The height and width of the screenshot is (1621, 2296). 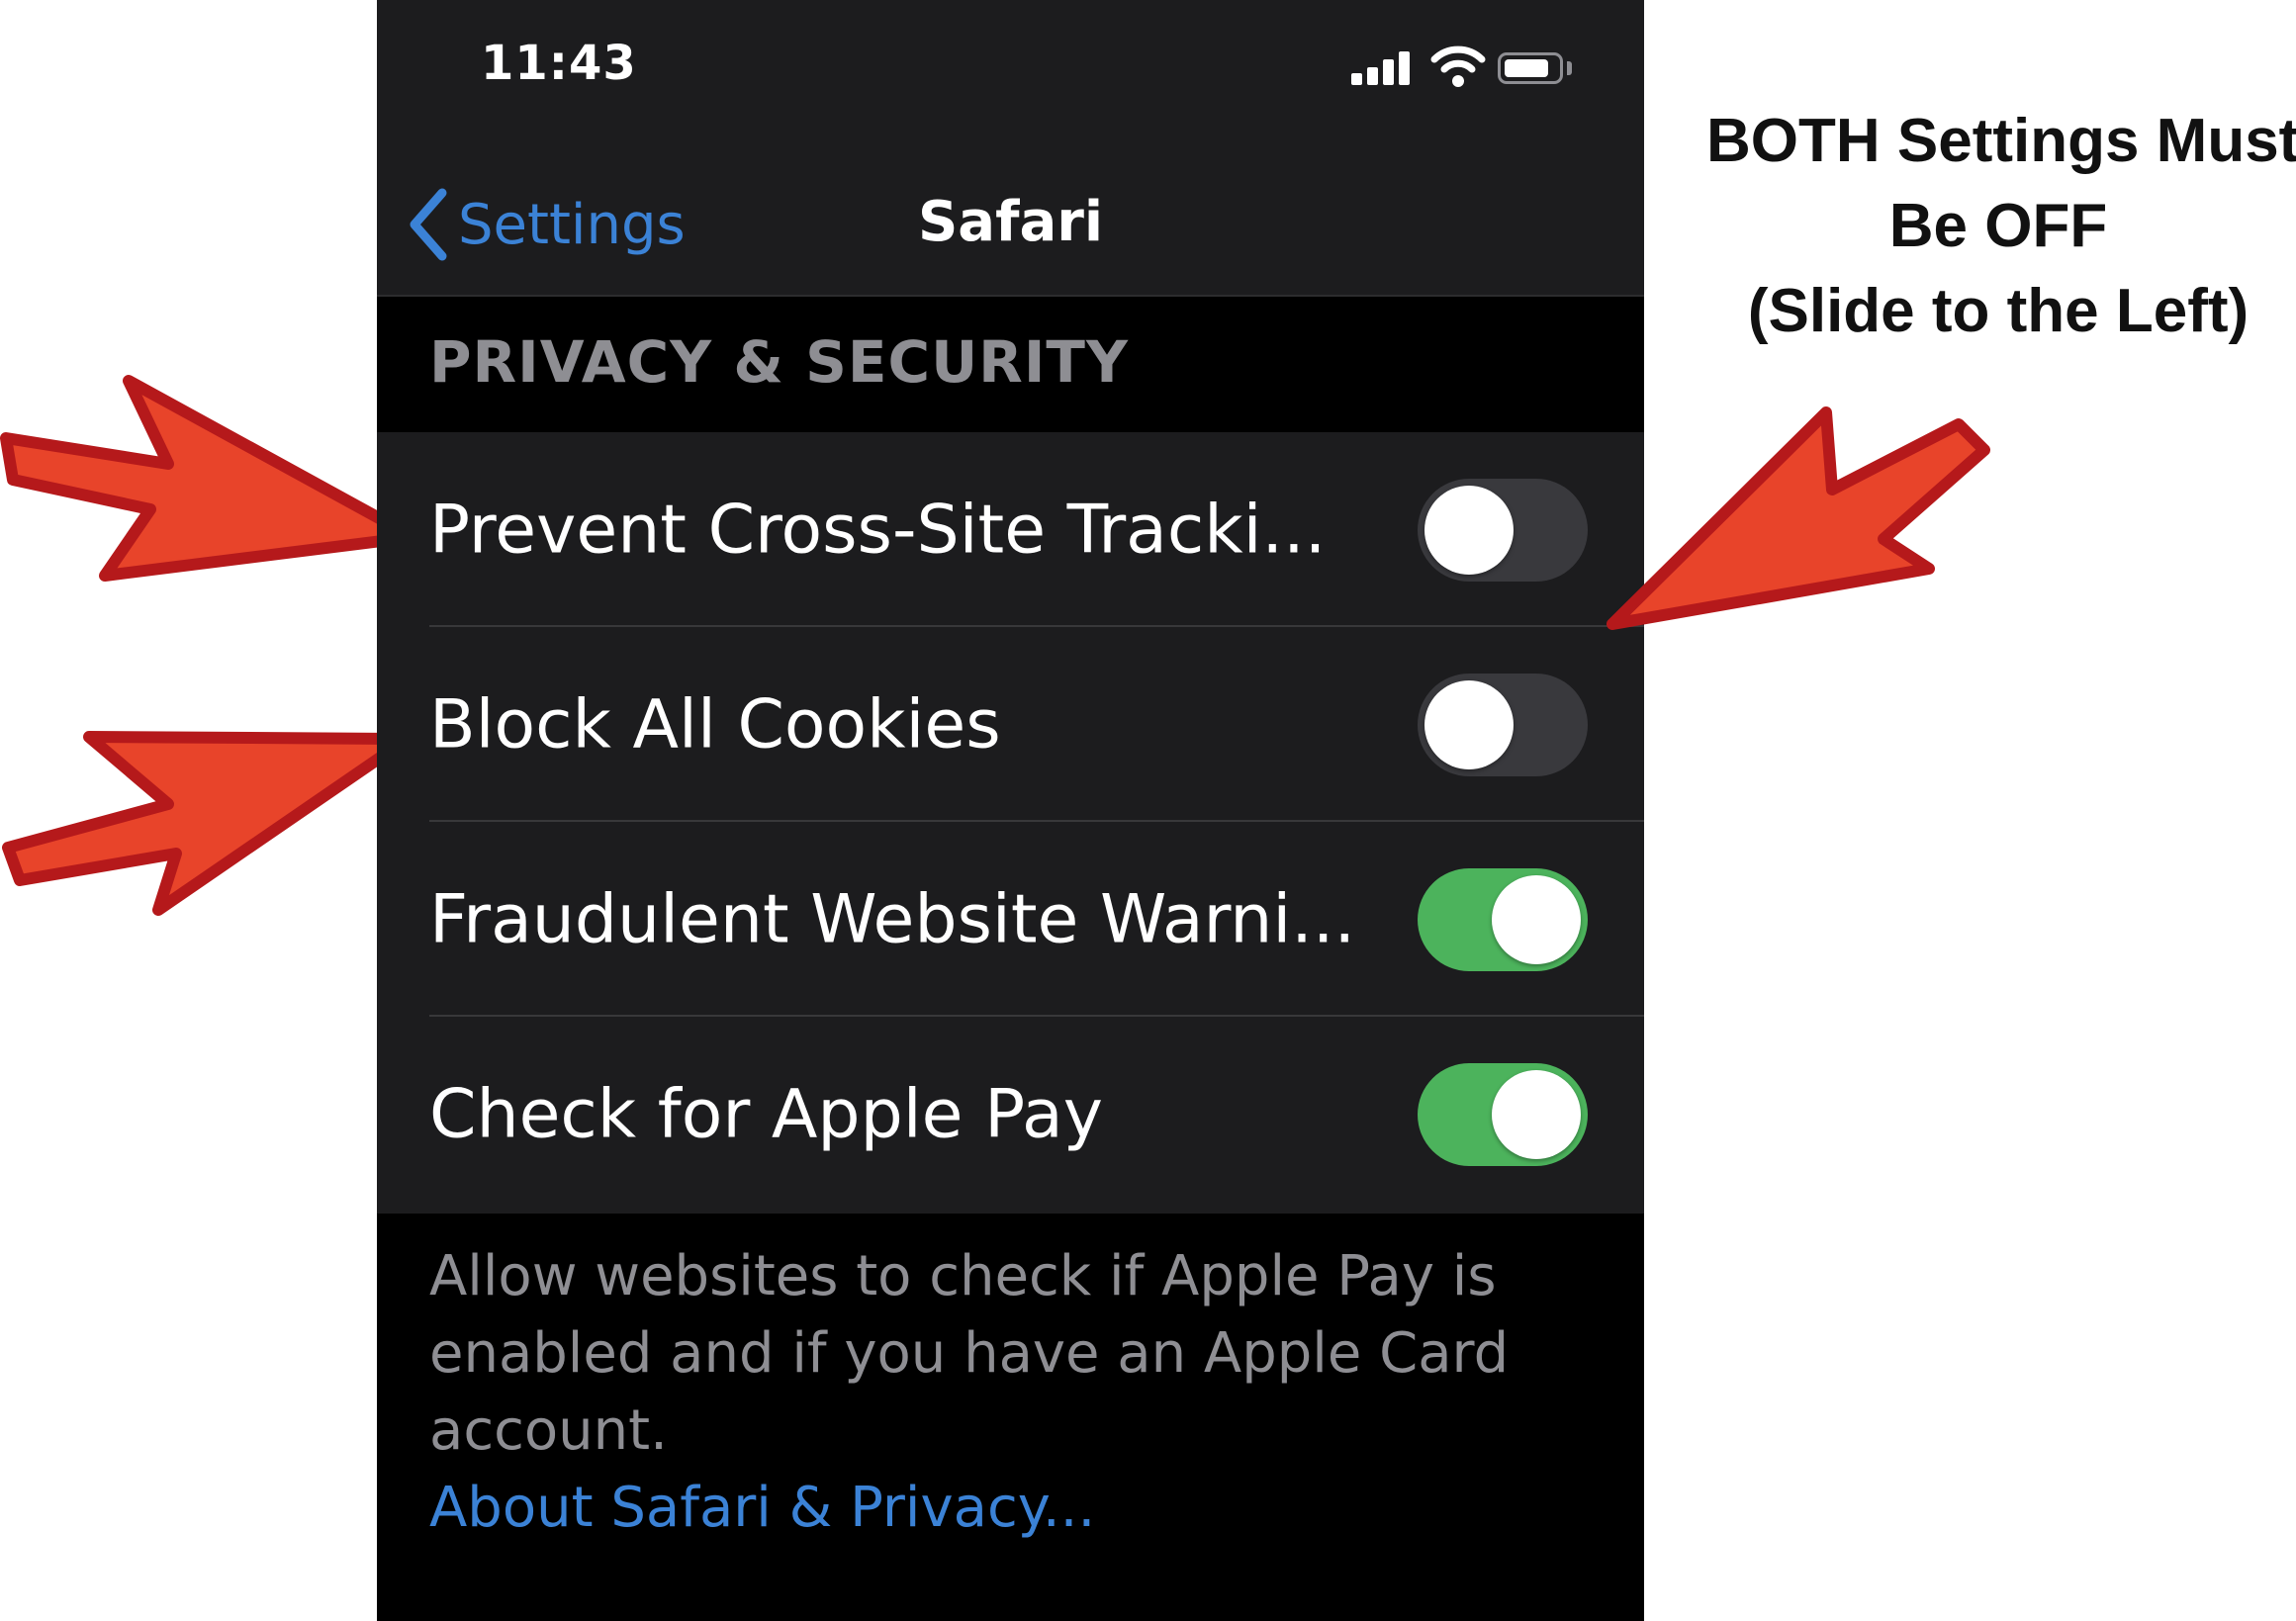 What do you see at coordinates (1531, 68) in the screenshot?
I see `battery-icon` at bounding box center [1531, 68].